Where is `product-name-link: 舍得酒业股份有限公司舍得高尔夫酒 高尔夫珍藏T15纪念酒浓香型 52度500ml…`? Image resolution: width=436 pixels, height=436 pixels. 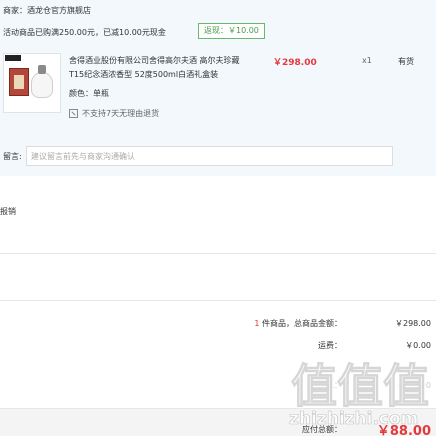
product-name-link: 舍得酒业股份有限公司舍得高尔夫酒 高尔夫珍藏T15纪念酒浓香型 52度500ml… is located at coordinates (159, 68).